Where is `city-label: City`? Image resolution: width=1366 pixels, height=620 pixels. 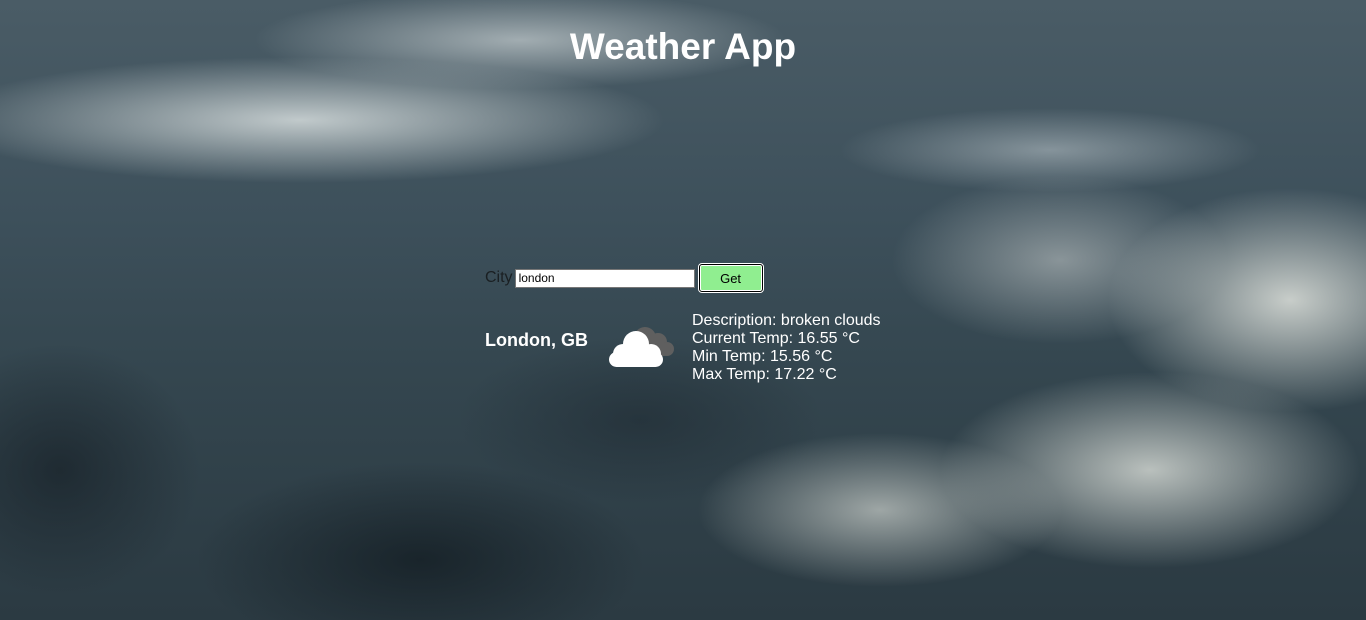 city-label: City is located at coordinates (499, 277).